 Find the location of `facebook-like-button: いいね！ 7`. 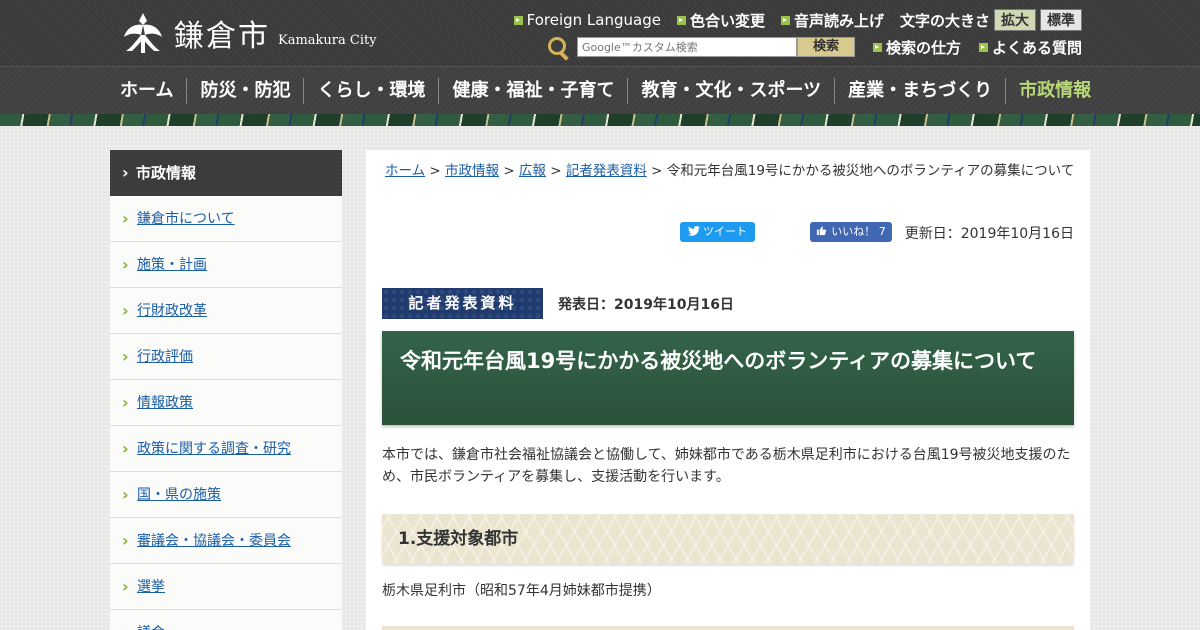

facebook-like-button: いいね！ 7 is located at coordinates (851, 232).